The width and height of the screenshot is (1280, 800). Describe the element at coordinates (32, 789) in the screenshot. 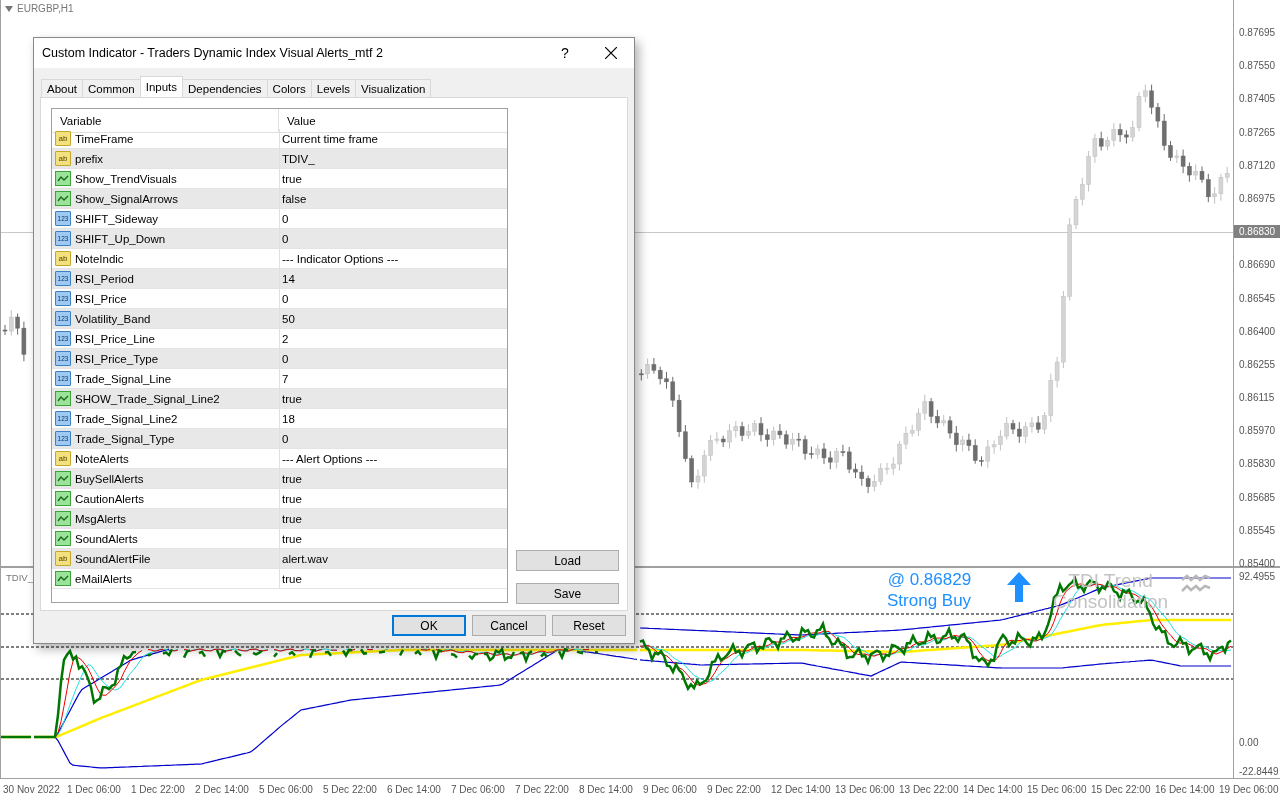

I see `time-label: 30 Nov 2022` at that location.